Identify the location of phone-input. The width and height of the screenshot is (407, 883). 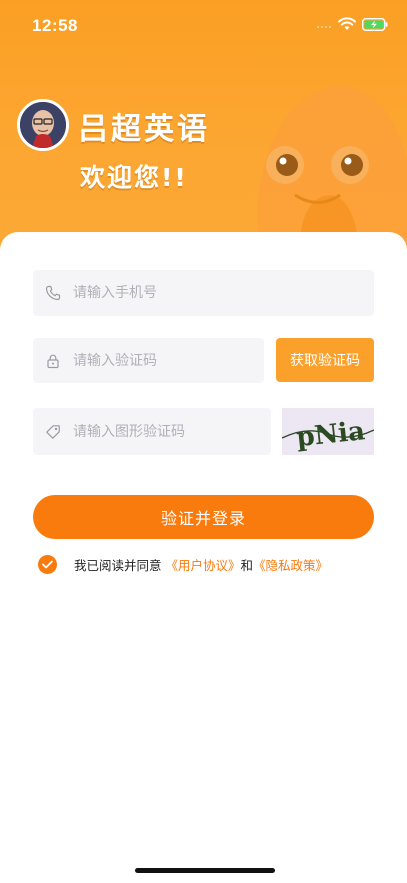
(223, 293).